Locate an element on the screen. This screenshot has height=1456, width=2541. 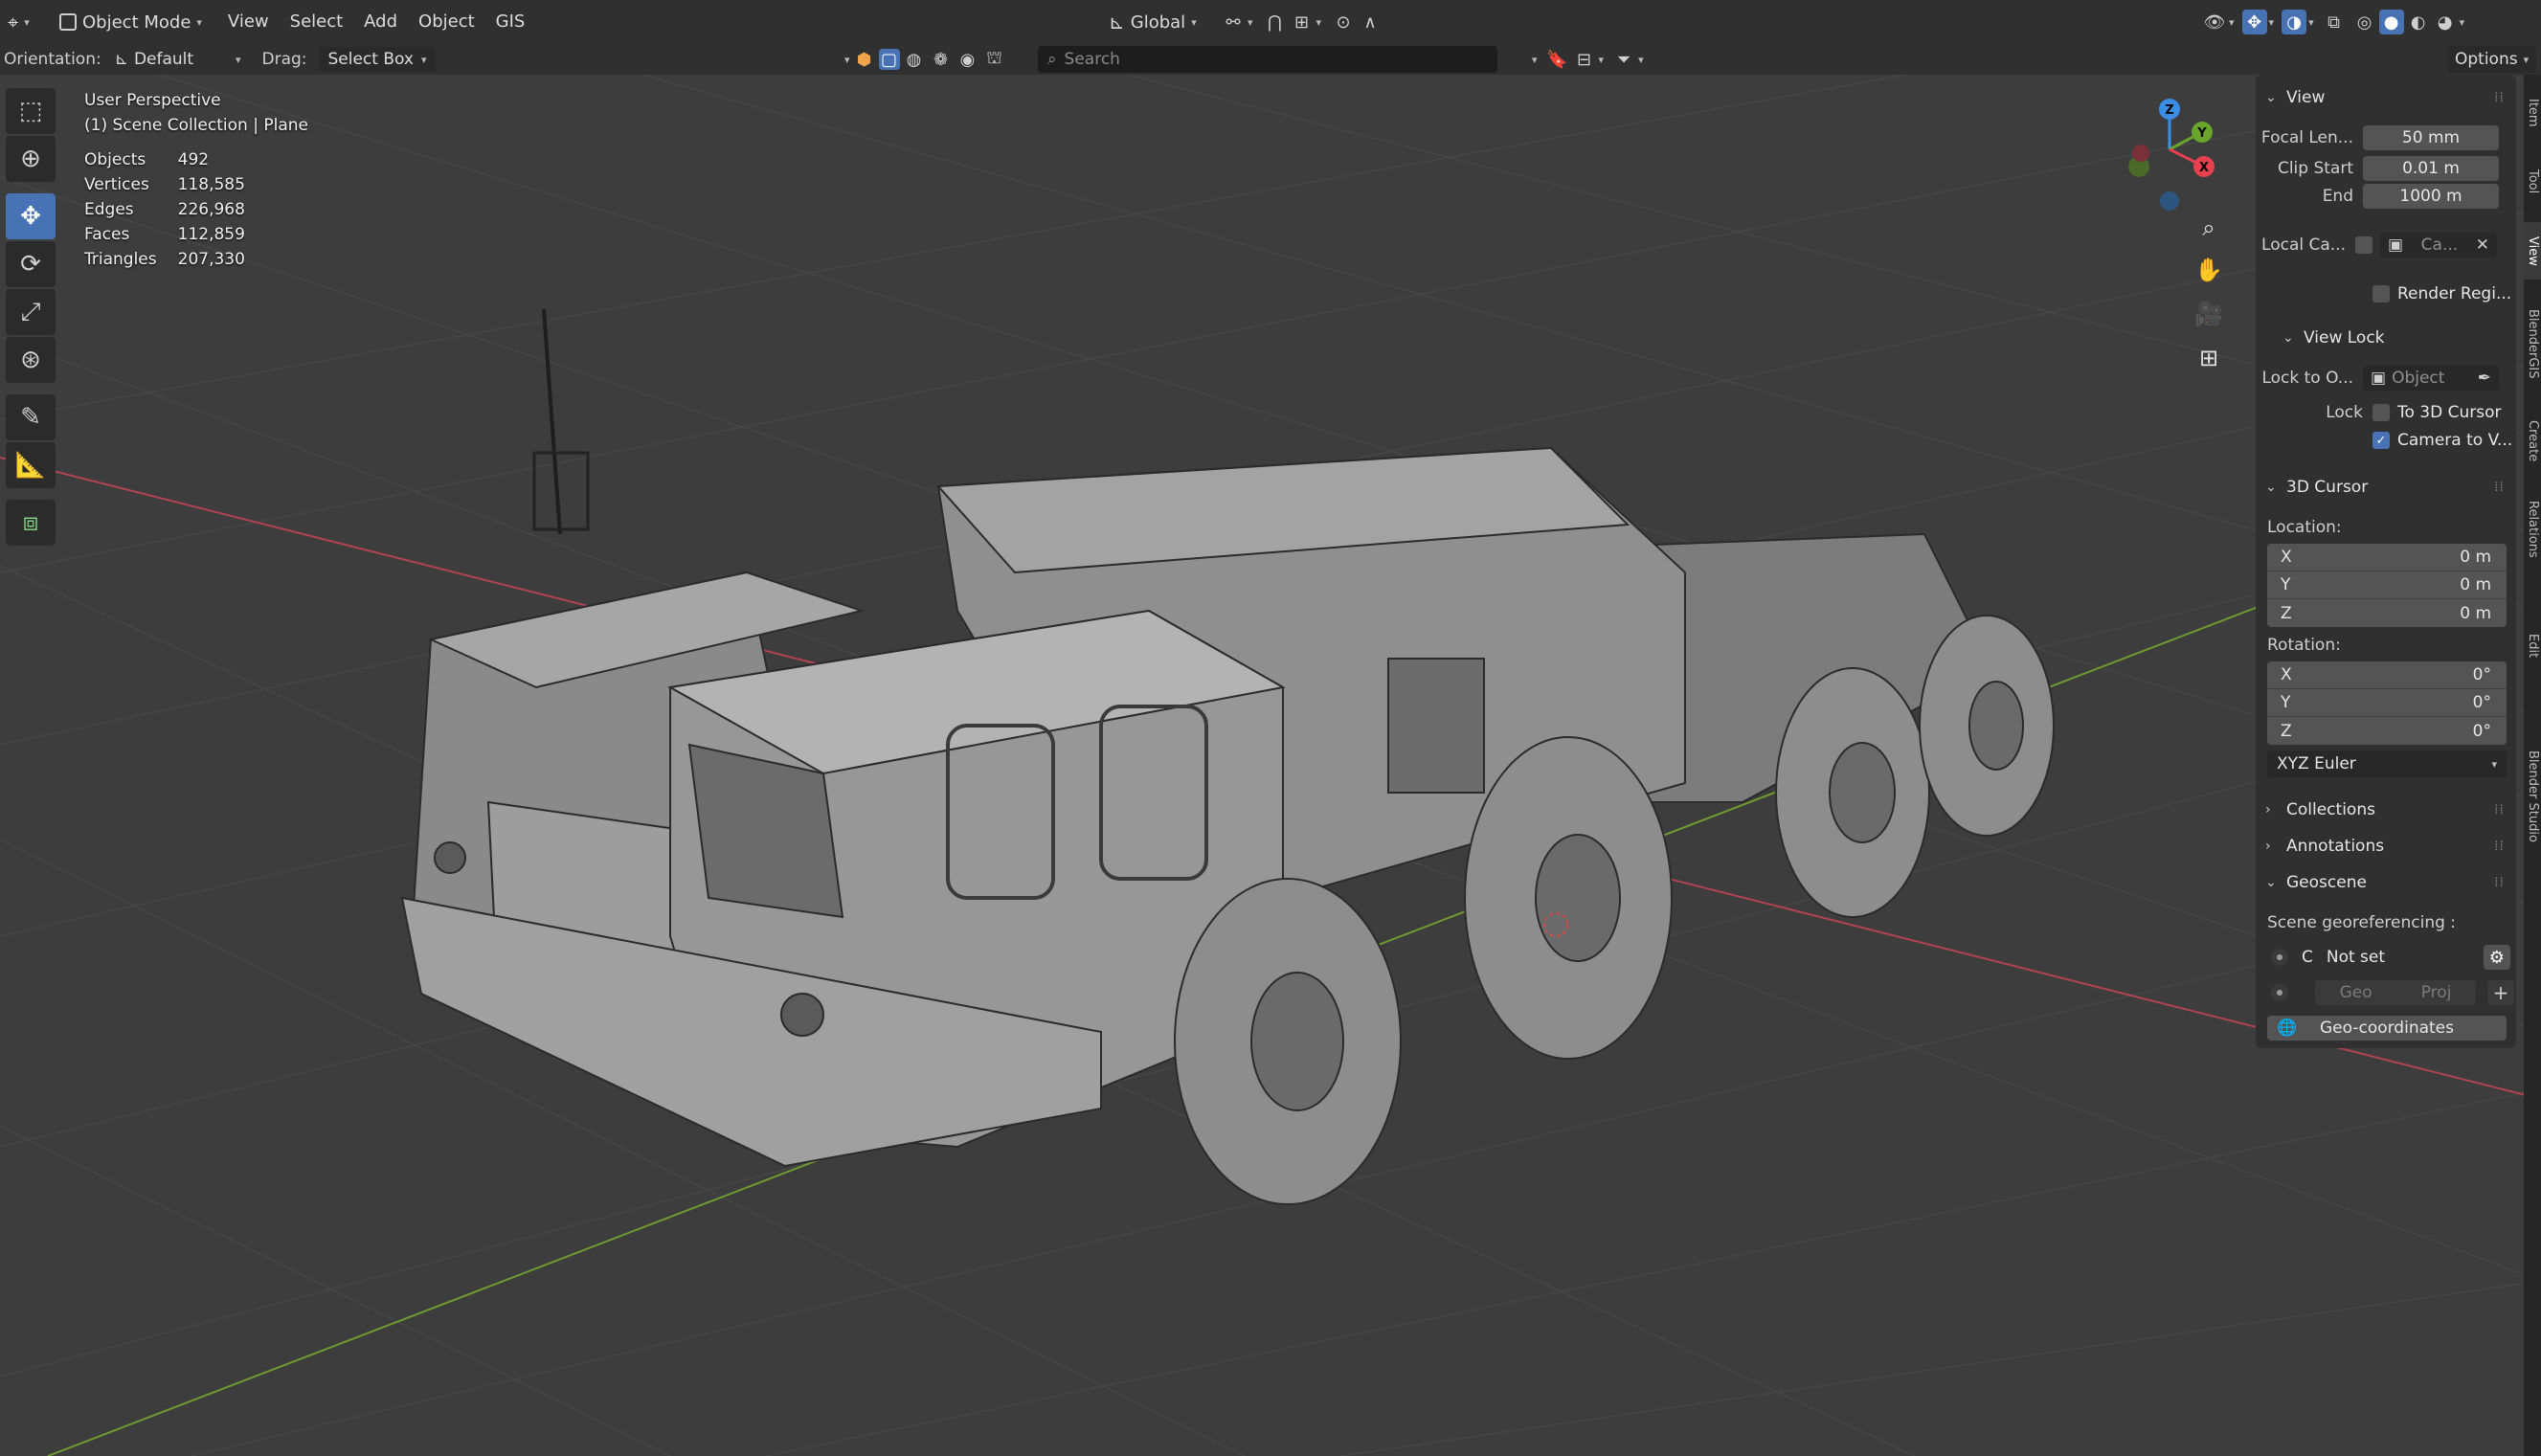
tab-blendergis: BlenderGIS is located at coordinates (2532, 344).